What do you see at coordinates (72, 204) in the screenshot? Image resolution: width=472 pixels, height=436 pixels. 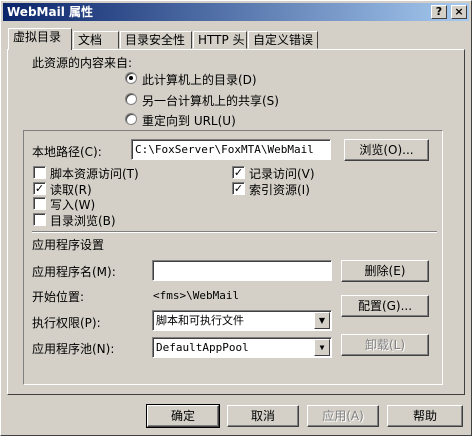 I see `checkbox-write-label: 写入(W)` at bounding box center [72, 204].